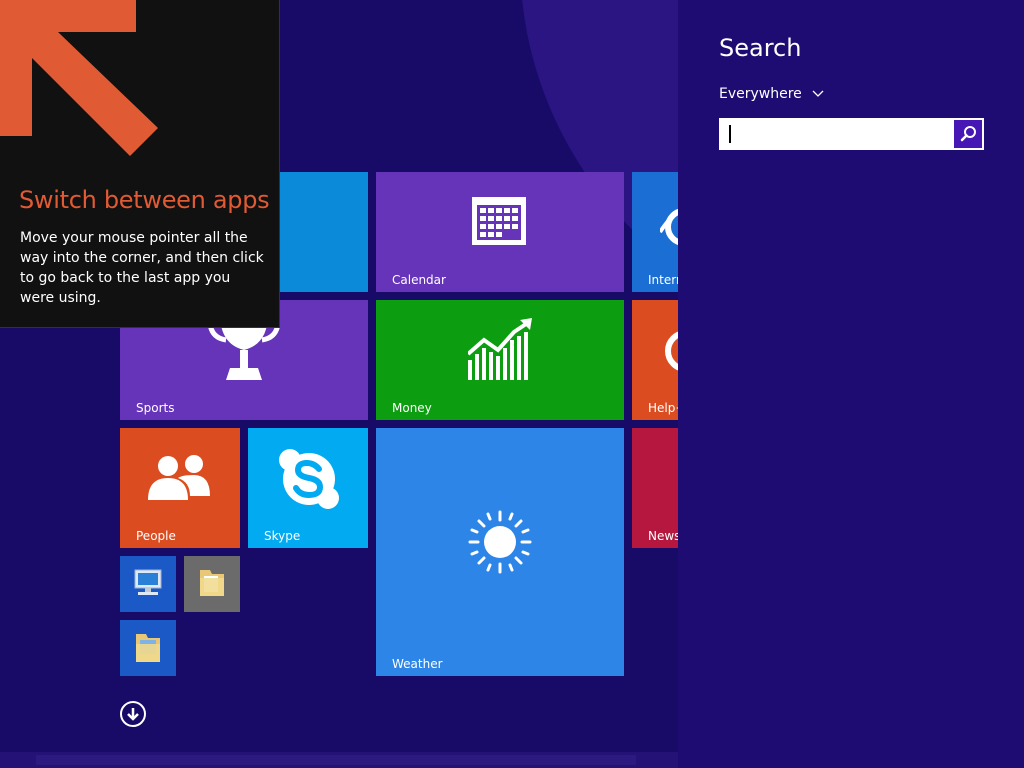 This screenshot has width=1024, height=768. I want to click on tile-label: Money, so click(412, 408).